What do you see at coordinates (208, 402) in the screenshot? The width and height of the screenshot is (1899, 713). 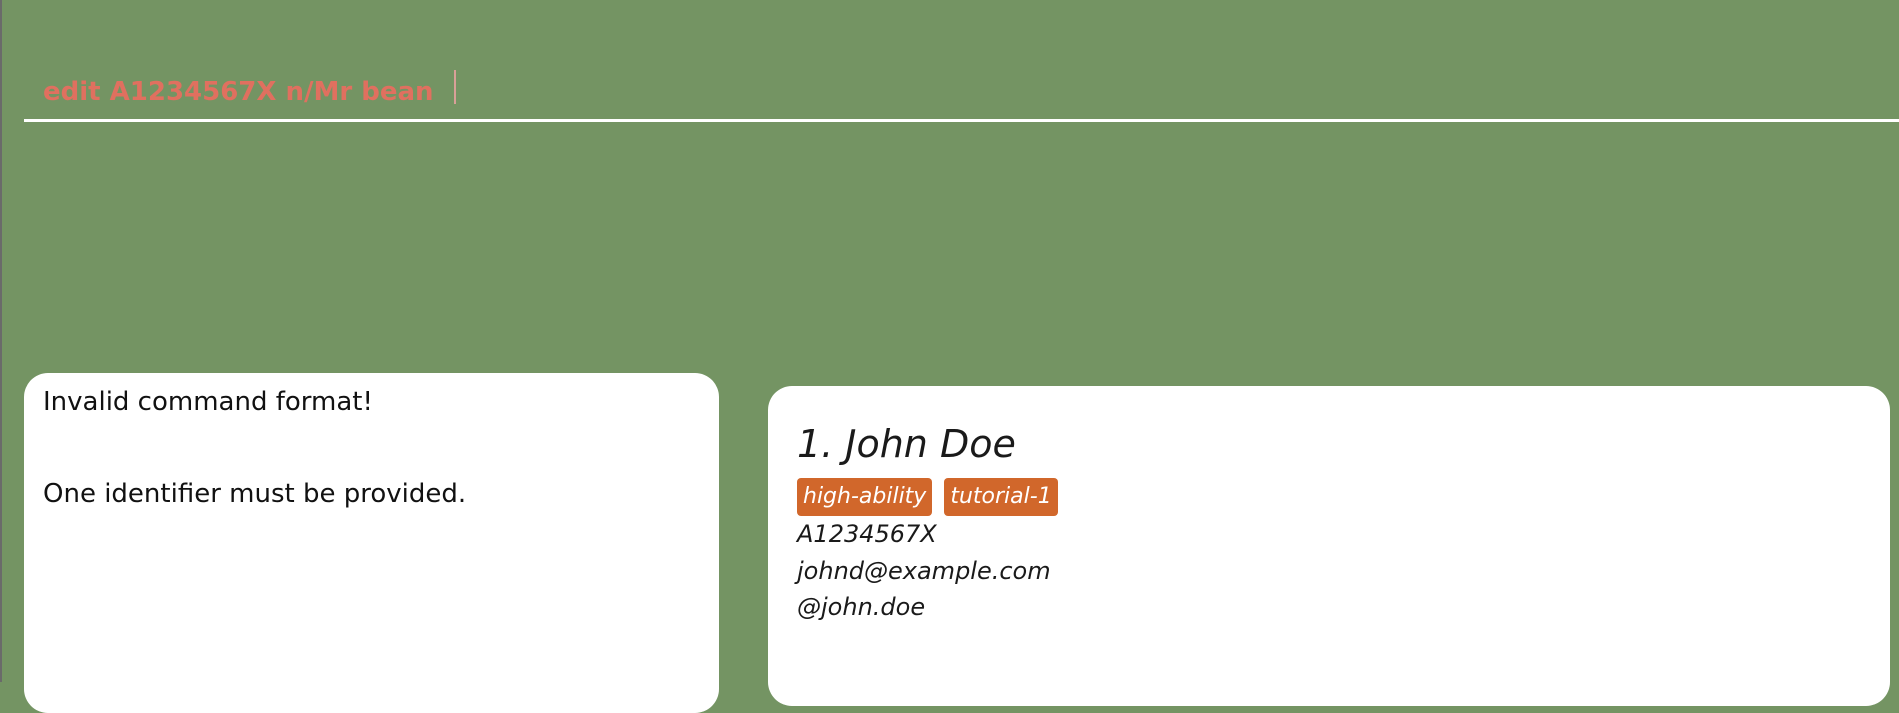 I see `result-message-line: Invalid command format!` at bounding box center [208, 402].